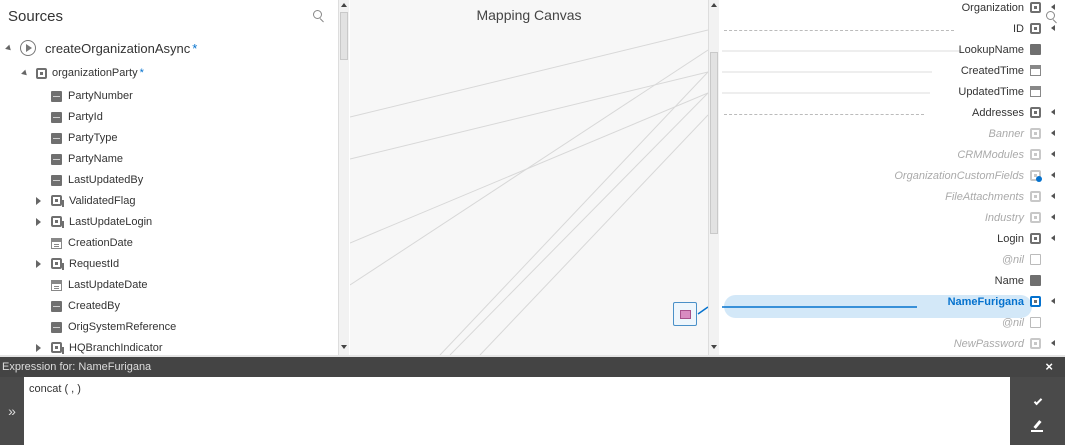 This screenshot has width=1065, height=445. I want to click on target-field-item: Login, so click(1026, 238).